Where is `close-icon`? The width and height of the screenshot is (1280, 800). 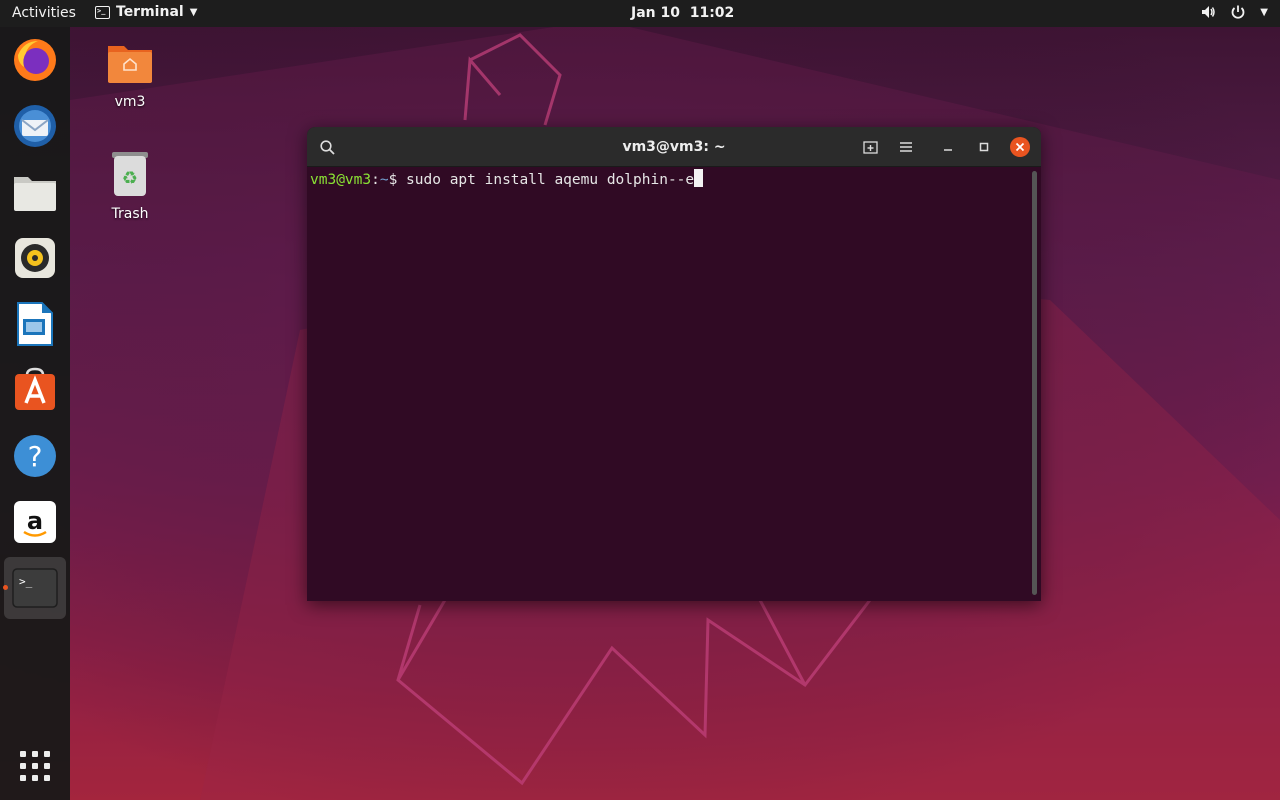
close-icon is located at coordinates (1020, 147).